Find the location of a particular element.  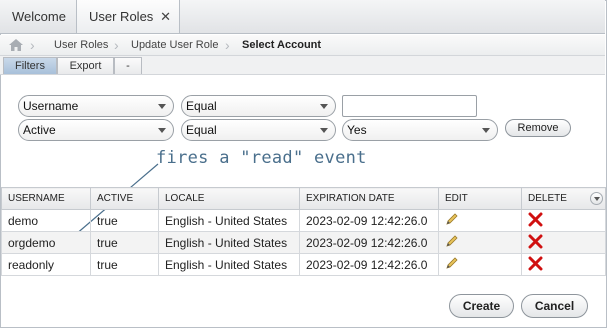

filter-field-select-2: Active is located at coordinates (96, 130).